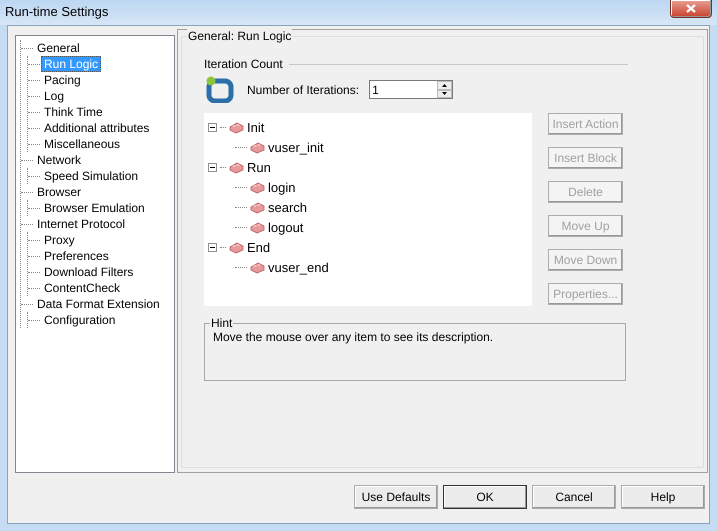 Image resolution: width=717 pixels, height=531 pixels. What do you see at coordinates (56, 11) in the screenshot?
I see `window-title: Run-time Settings` at bounding box center [56, 11].